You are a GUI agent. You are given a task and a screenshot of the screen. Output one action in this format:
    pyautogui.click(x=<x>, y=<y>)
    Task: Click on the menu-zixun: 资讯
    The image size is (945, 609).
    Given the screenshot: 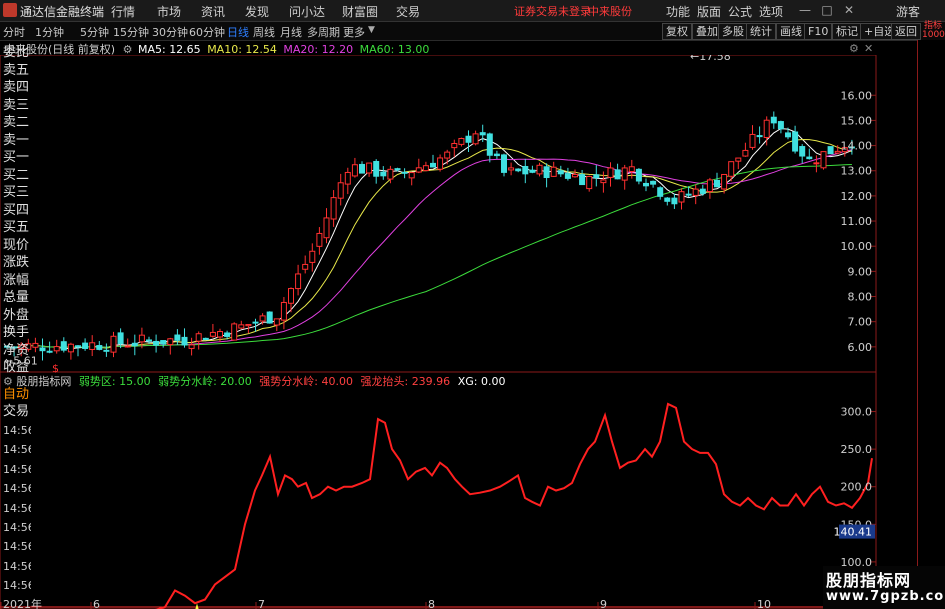 What is the action you would take?
    pyautogui.click(x=213, y=11)
    